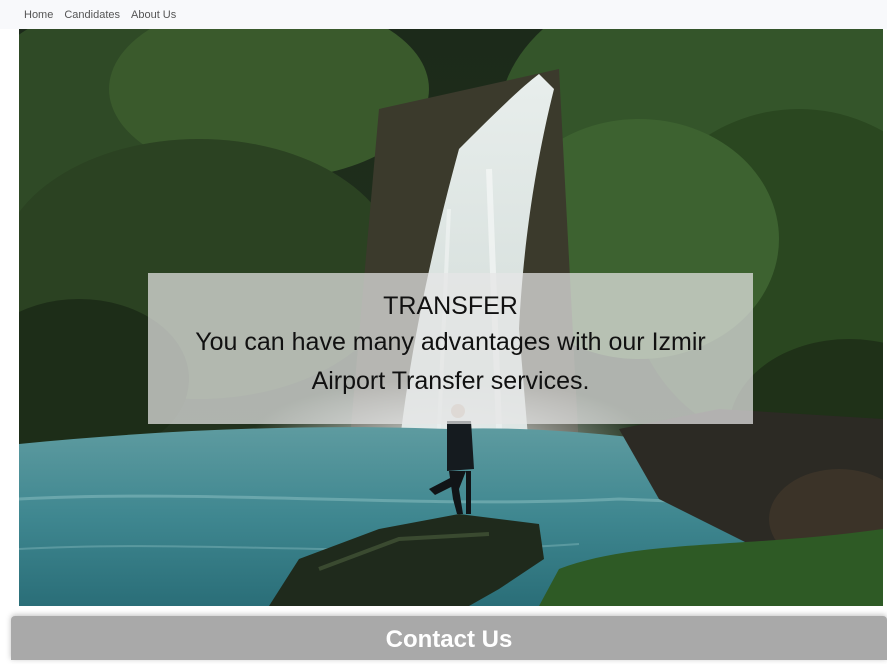 This screenshot has height=664, width=887. Describe the element at coordinates (38, 15) in the screenshot. I see `nav-home-link: Home` at that location.